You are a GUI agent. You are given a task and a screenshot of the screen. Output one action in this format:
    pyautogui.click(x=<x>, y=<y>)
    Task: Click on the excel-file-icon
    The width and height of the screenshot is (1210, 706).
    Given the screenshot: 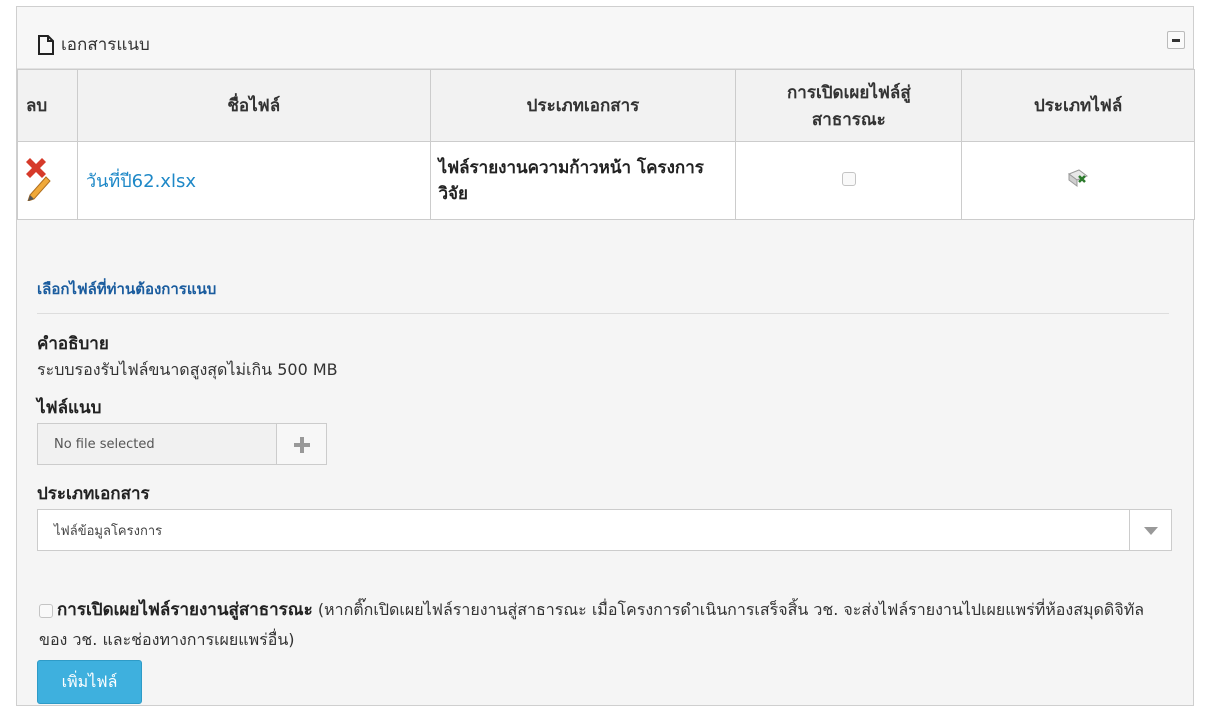 What is the action you would take?
    pyautogui.click(x=1078, y=178)
    